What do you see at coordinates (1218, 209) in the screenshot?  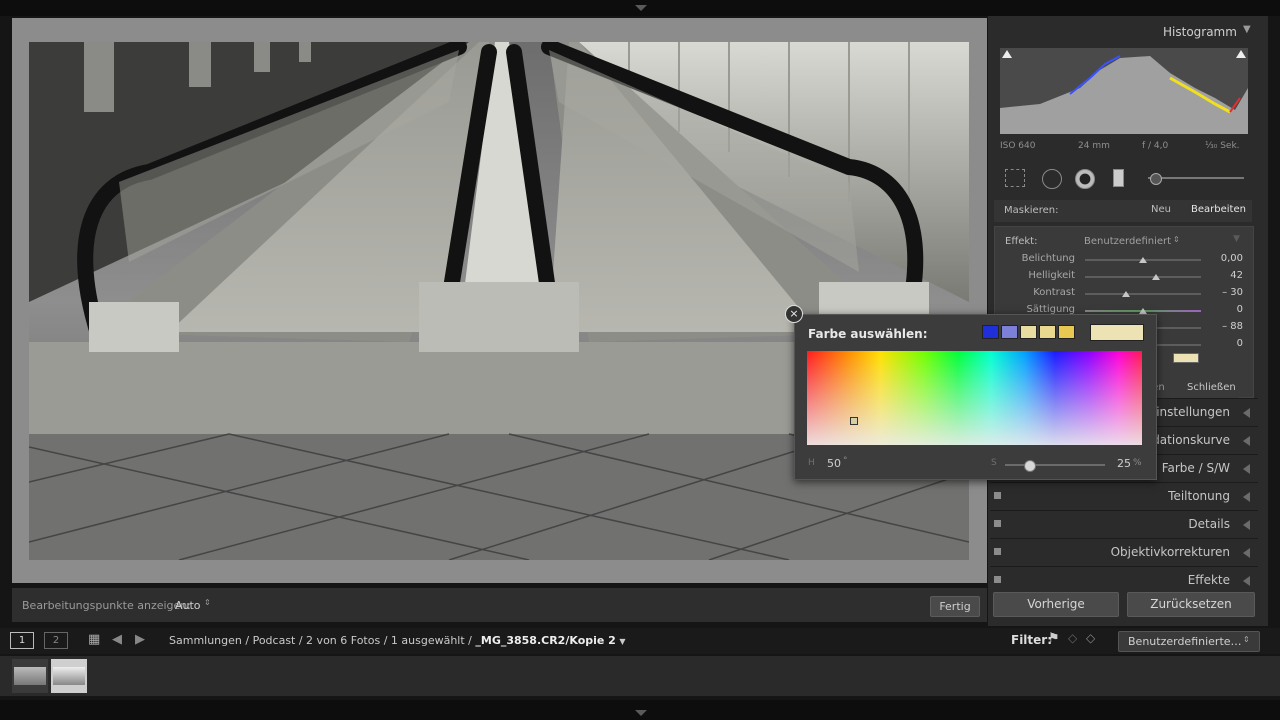 I see `mask-edit-button: Bearbeiten` at bounding box center [1218, 209].